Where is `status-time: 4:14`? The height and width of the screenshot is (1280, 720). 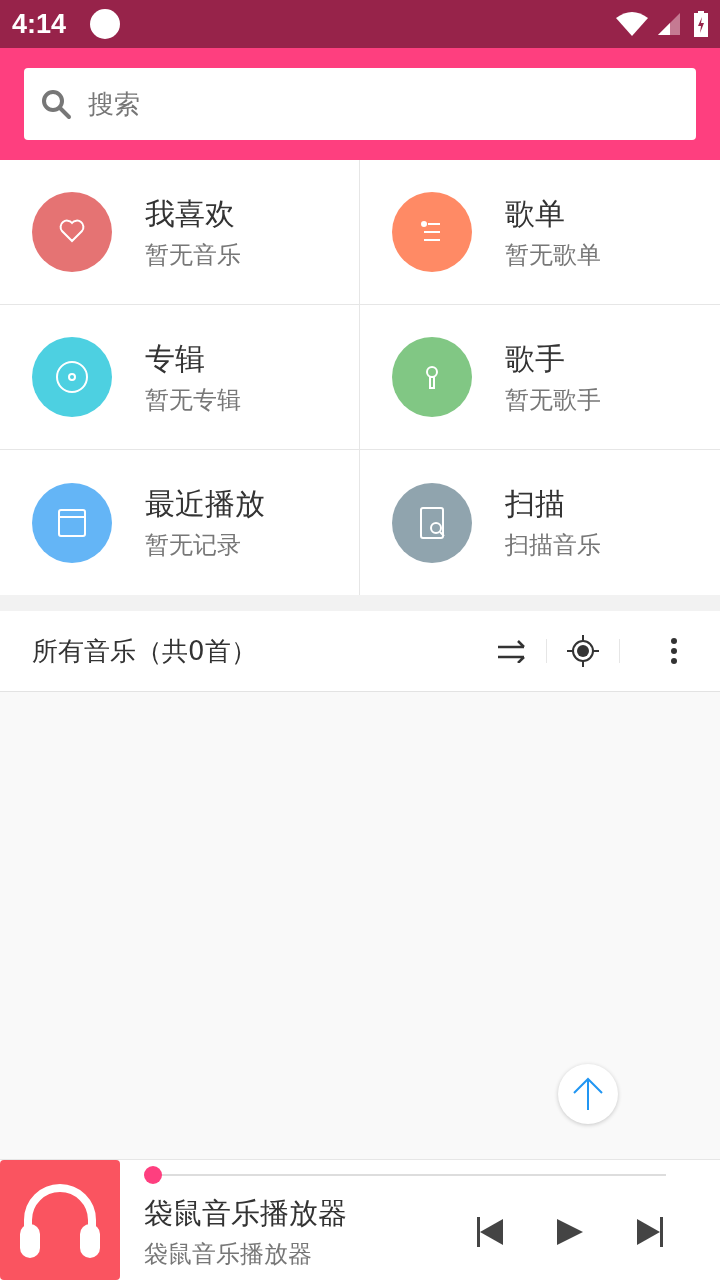 status-time: 4:14 is located at coordinates (39, 24).